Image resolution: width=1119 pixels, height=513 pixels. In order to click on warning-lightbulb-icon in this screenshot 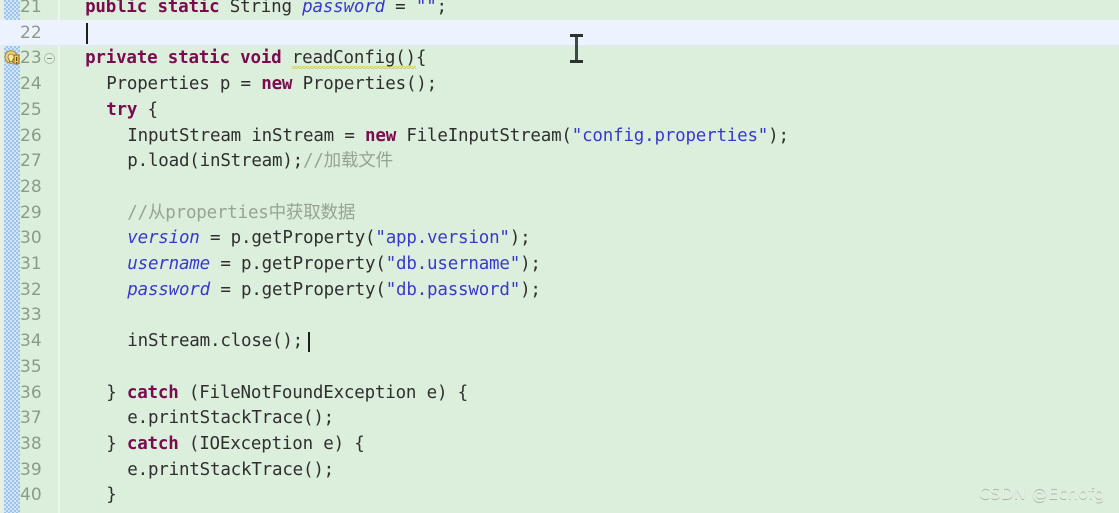, I will do `click(13, 57)`.